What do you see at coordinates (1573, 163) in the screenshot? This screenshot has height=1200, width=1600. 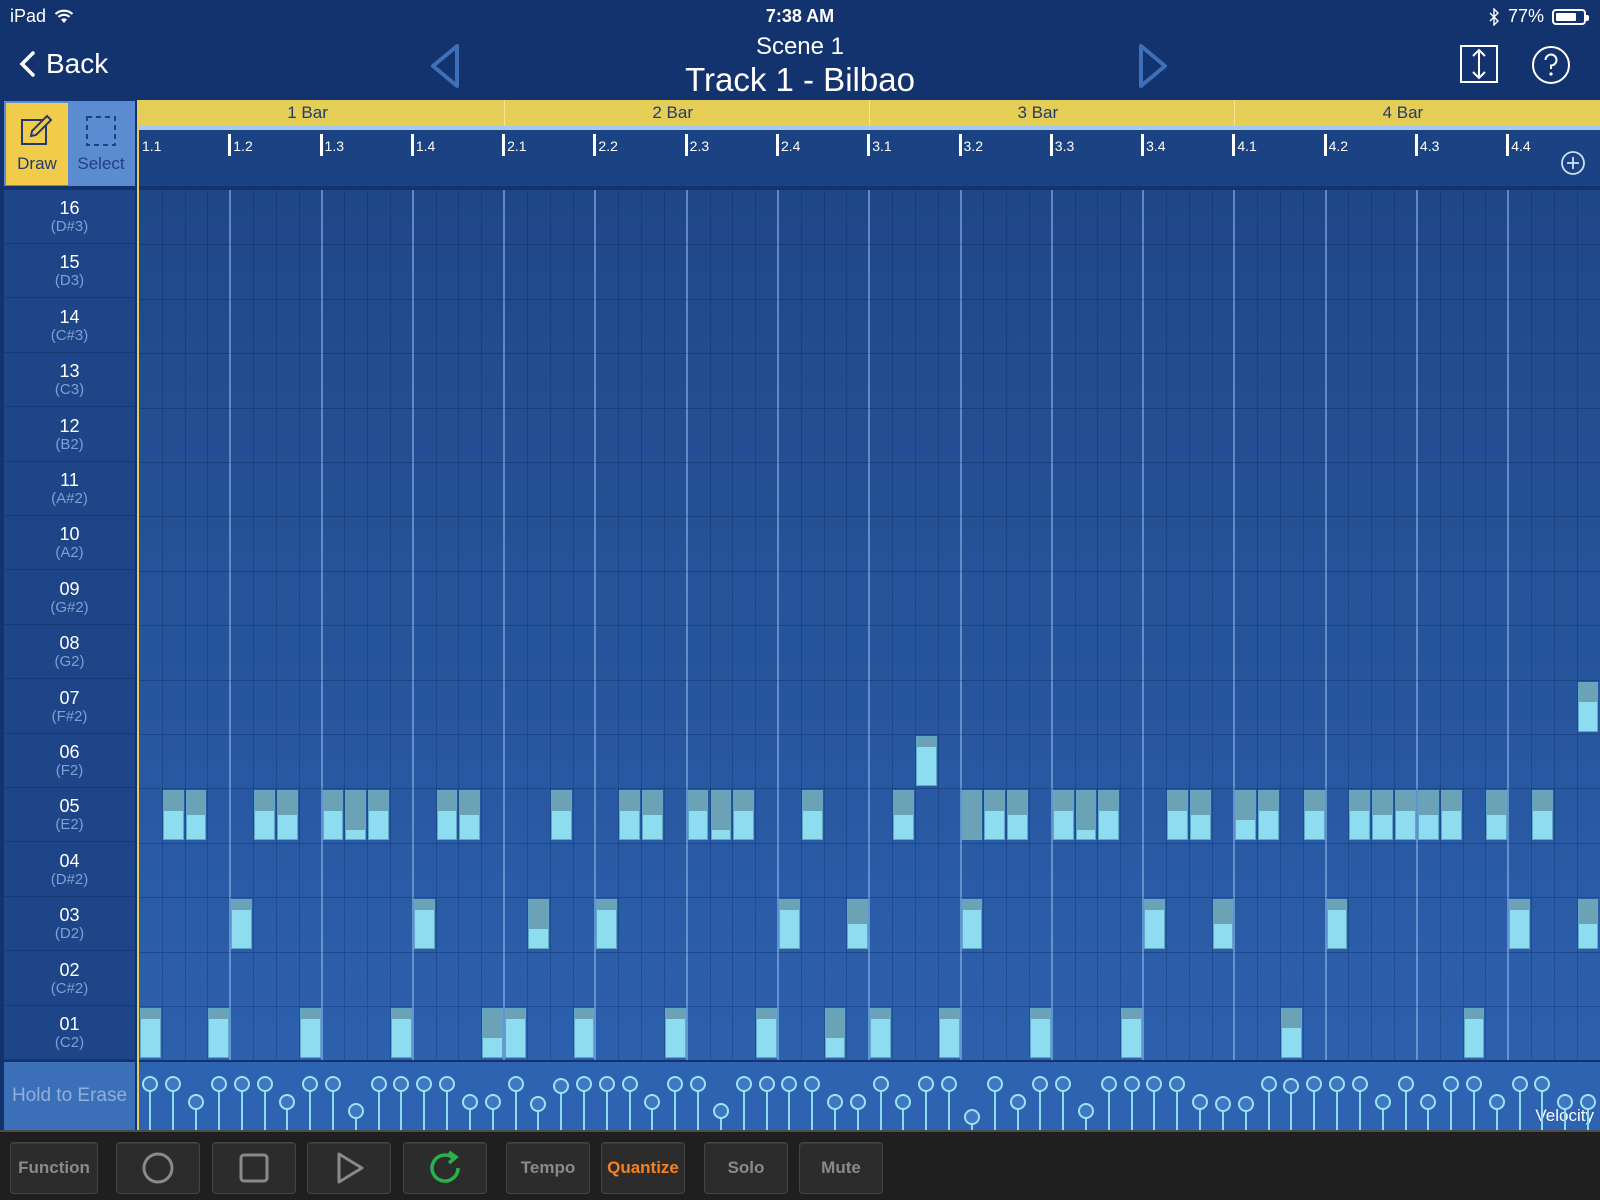 I see `add-bar-icon` at bounding box center [1573, 163].